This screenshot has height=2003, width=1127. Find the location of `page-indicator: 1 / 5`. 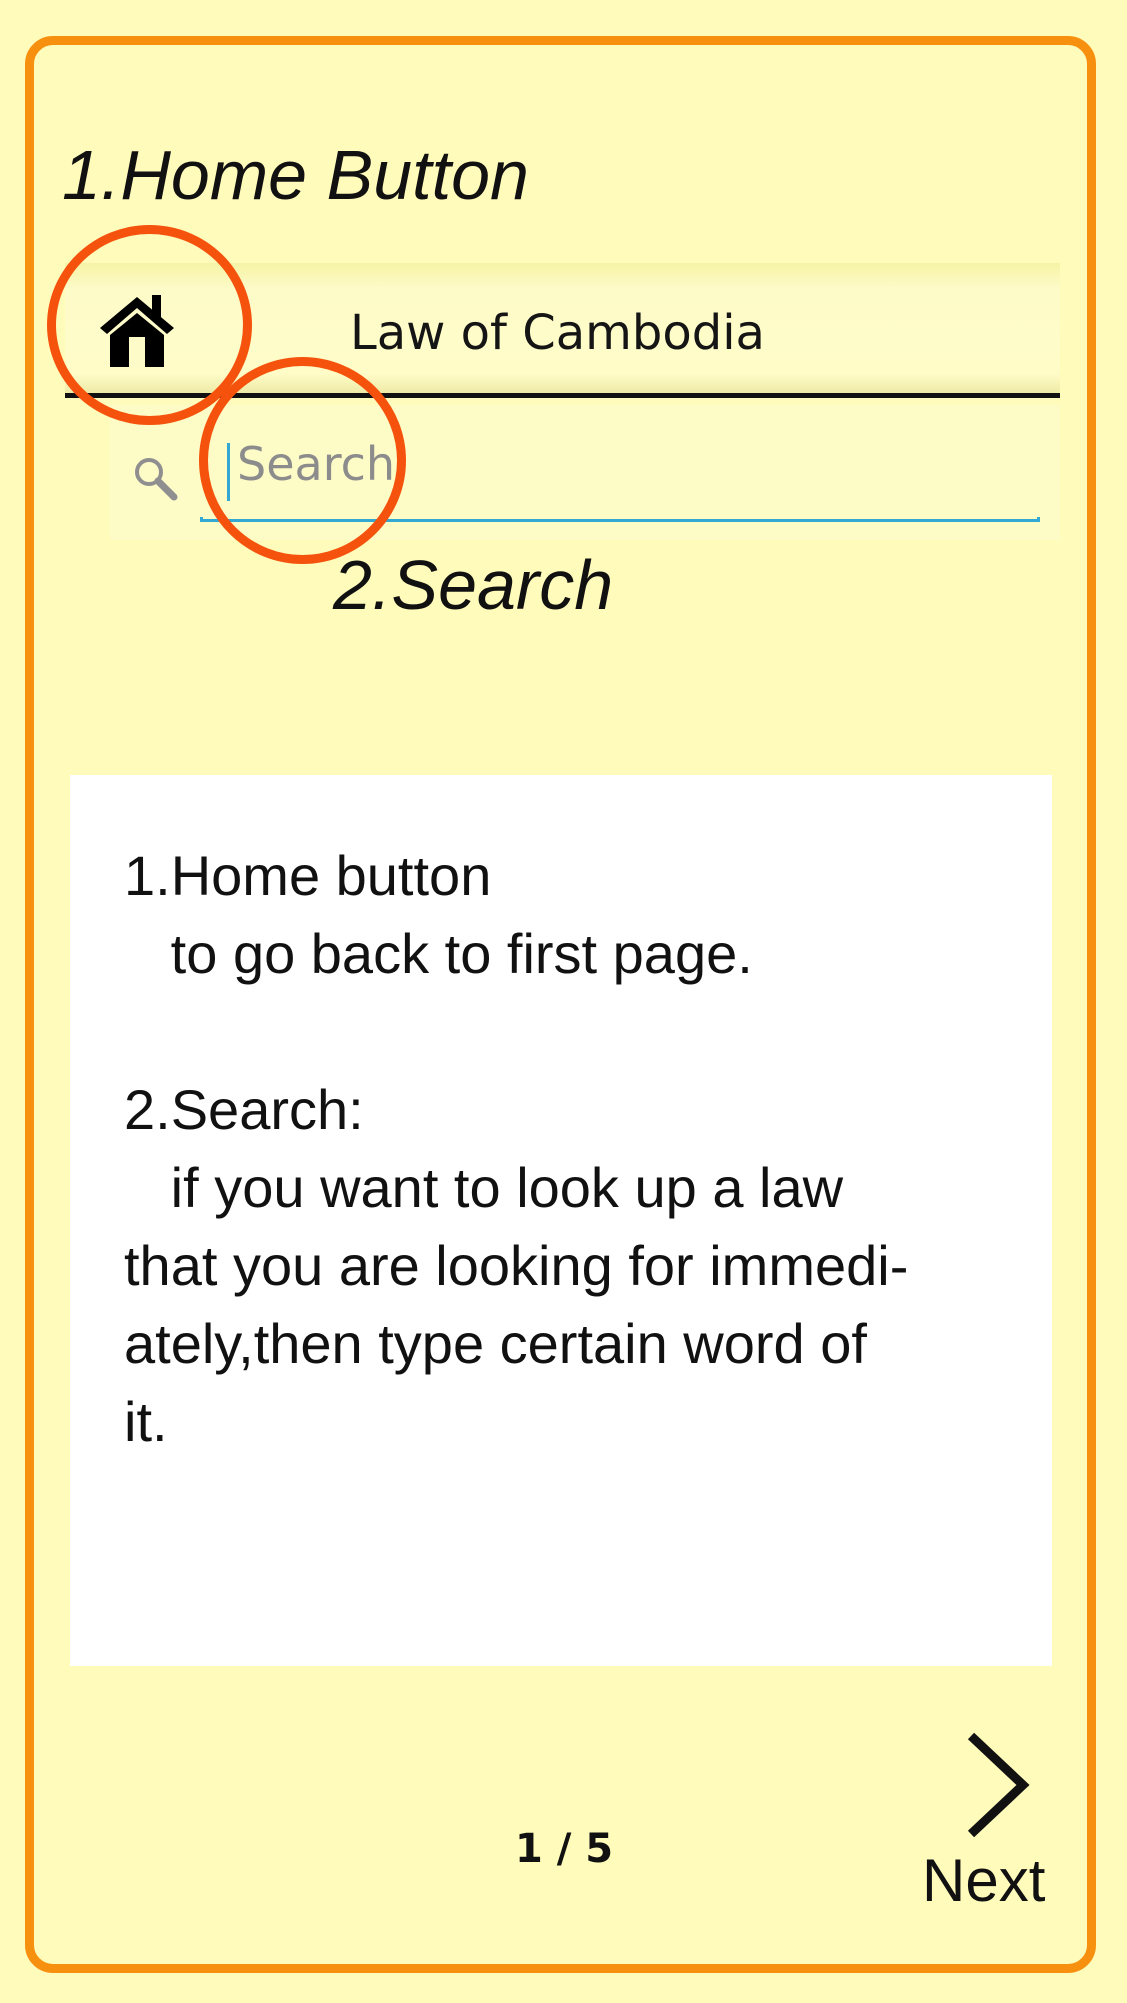

page-indicator: 1 / 5 is located at coordinates (564, 1849).